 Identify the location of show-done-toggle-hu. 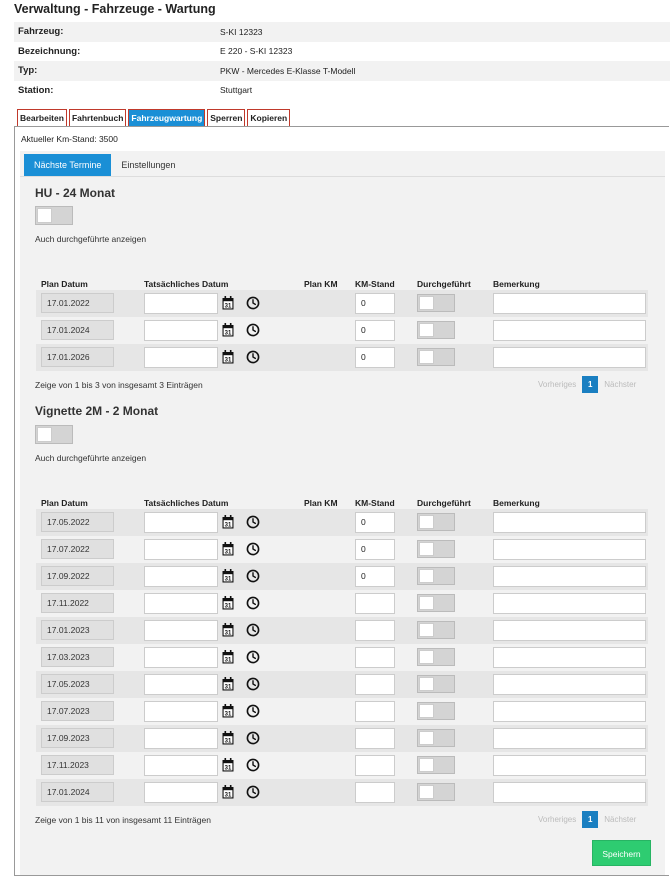
(54, 215).